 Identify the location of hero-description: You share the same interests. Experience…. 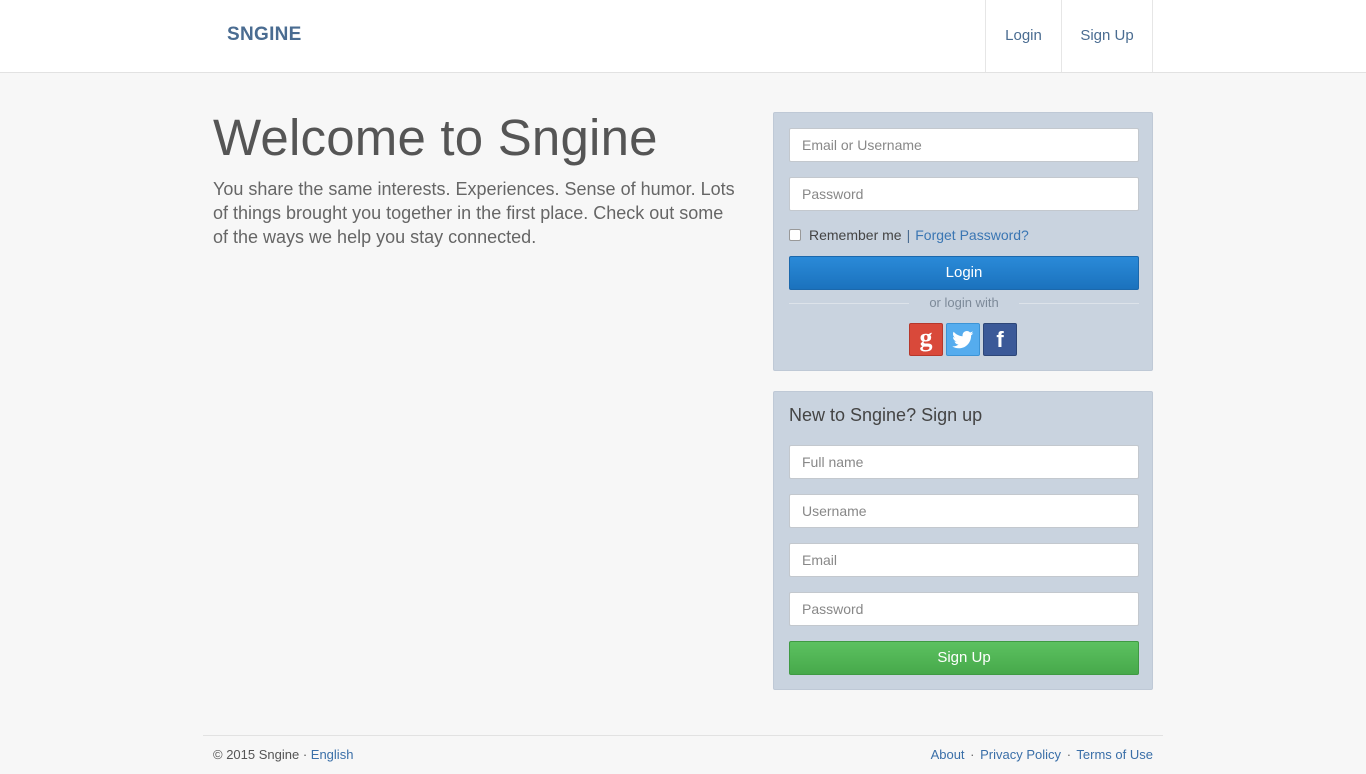
(474, 213).